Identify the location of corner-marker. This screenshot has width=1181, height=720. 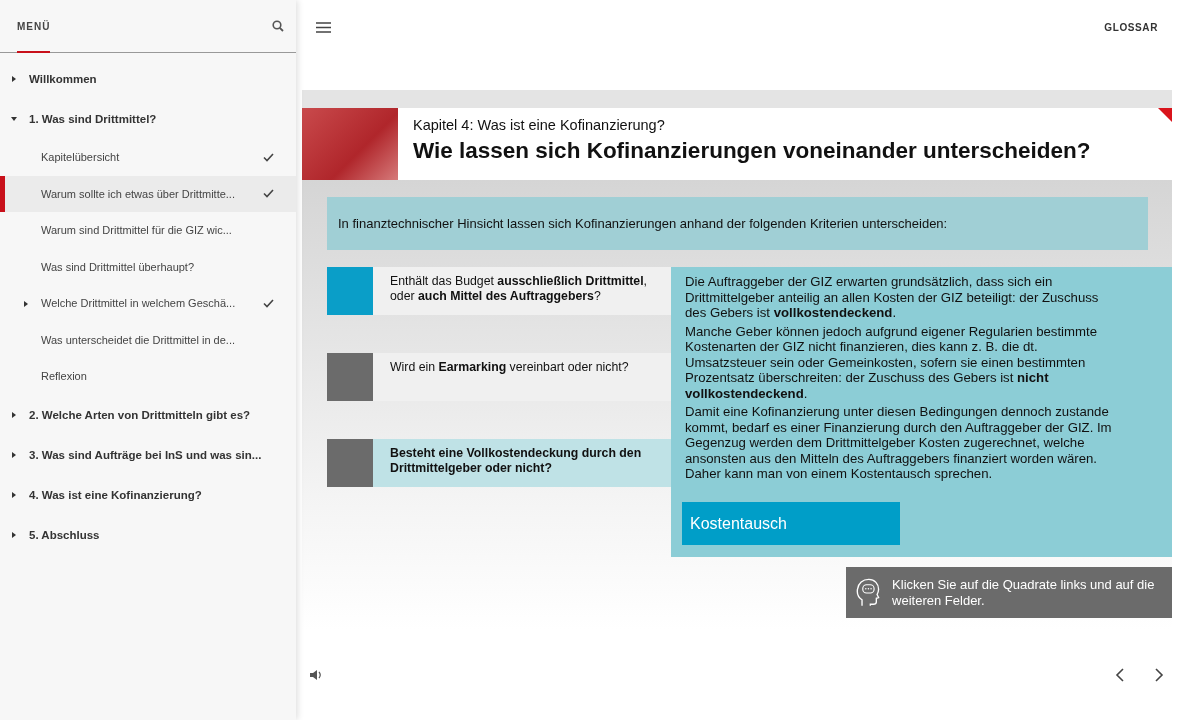
(1165, 115).